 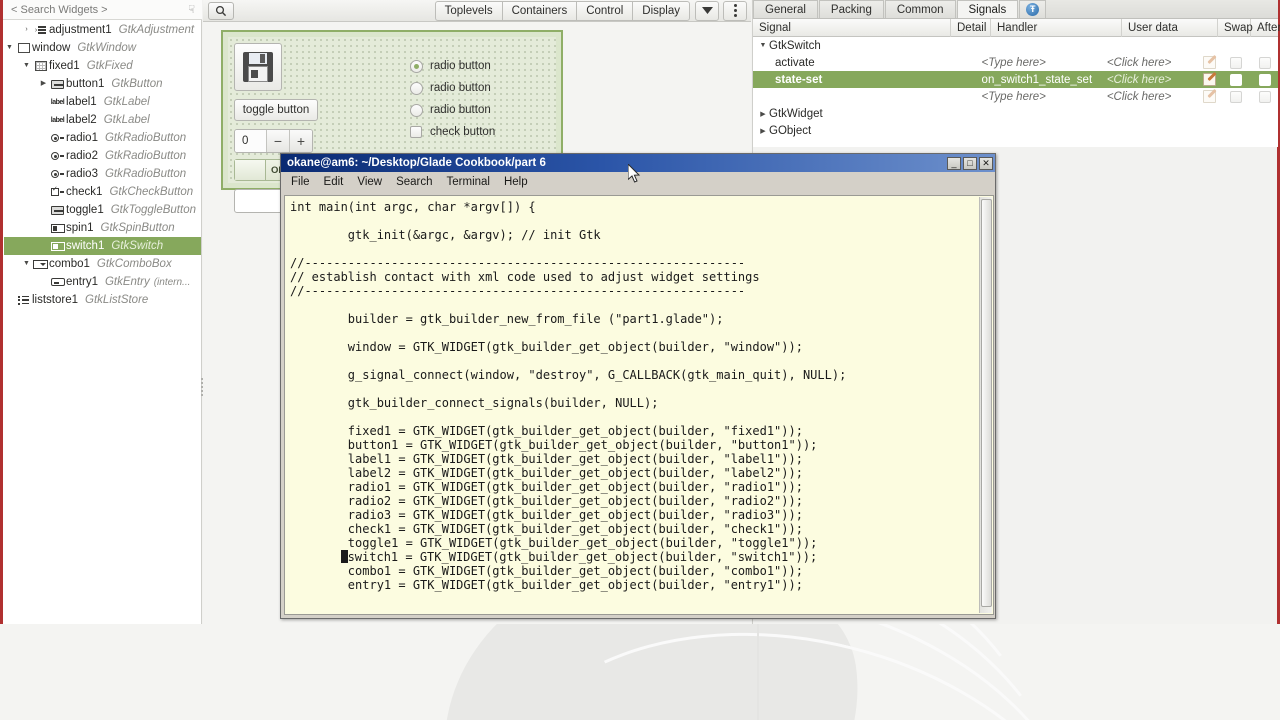 I want to click on palette-dropdown-button, so click(x=707, y=10).